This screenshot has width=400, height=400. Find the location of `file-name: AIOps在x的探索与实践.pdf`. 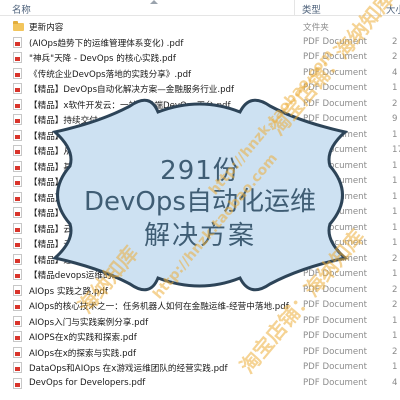

file-name: AIOps在x的探索与实践.pdf is located at coordinates (83, 353).